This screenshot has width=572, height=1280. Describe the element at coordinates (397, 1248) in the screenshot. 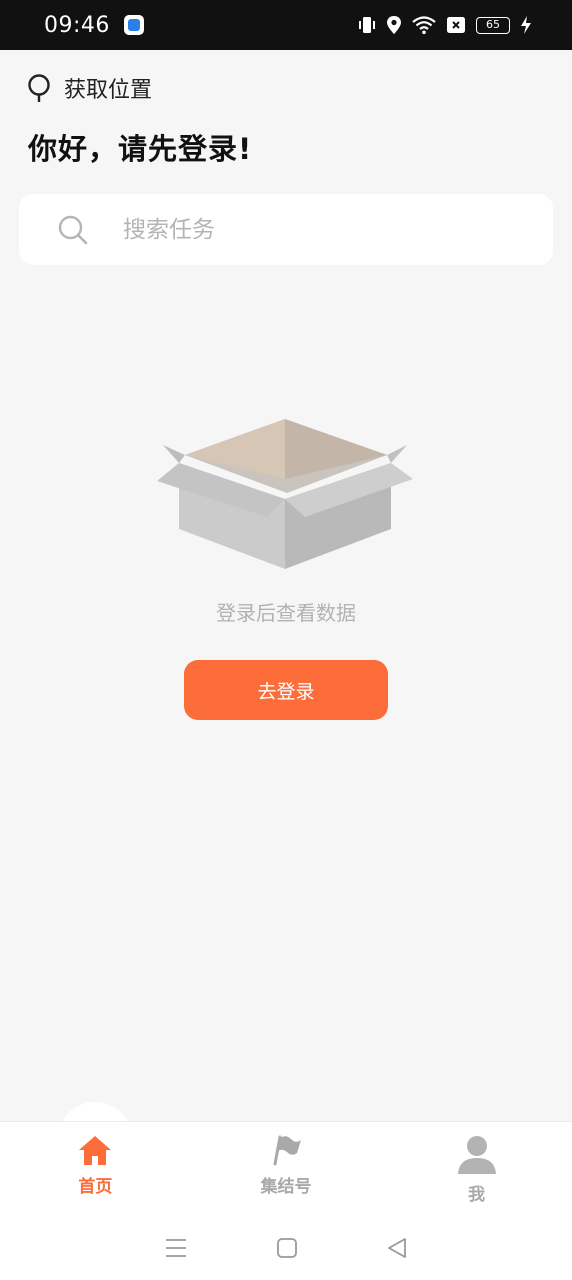

I see `back-icon` at that location.